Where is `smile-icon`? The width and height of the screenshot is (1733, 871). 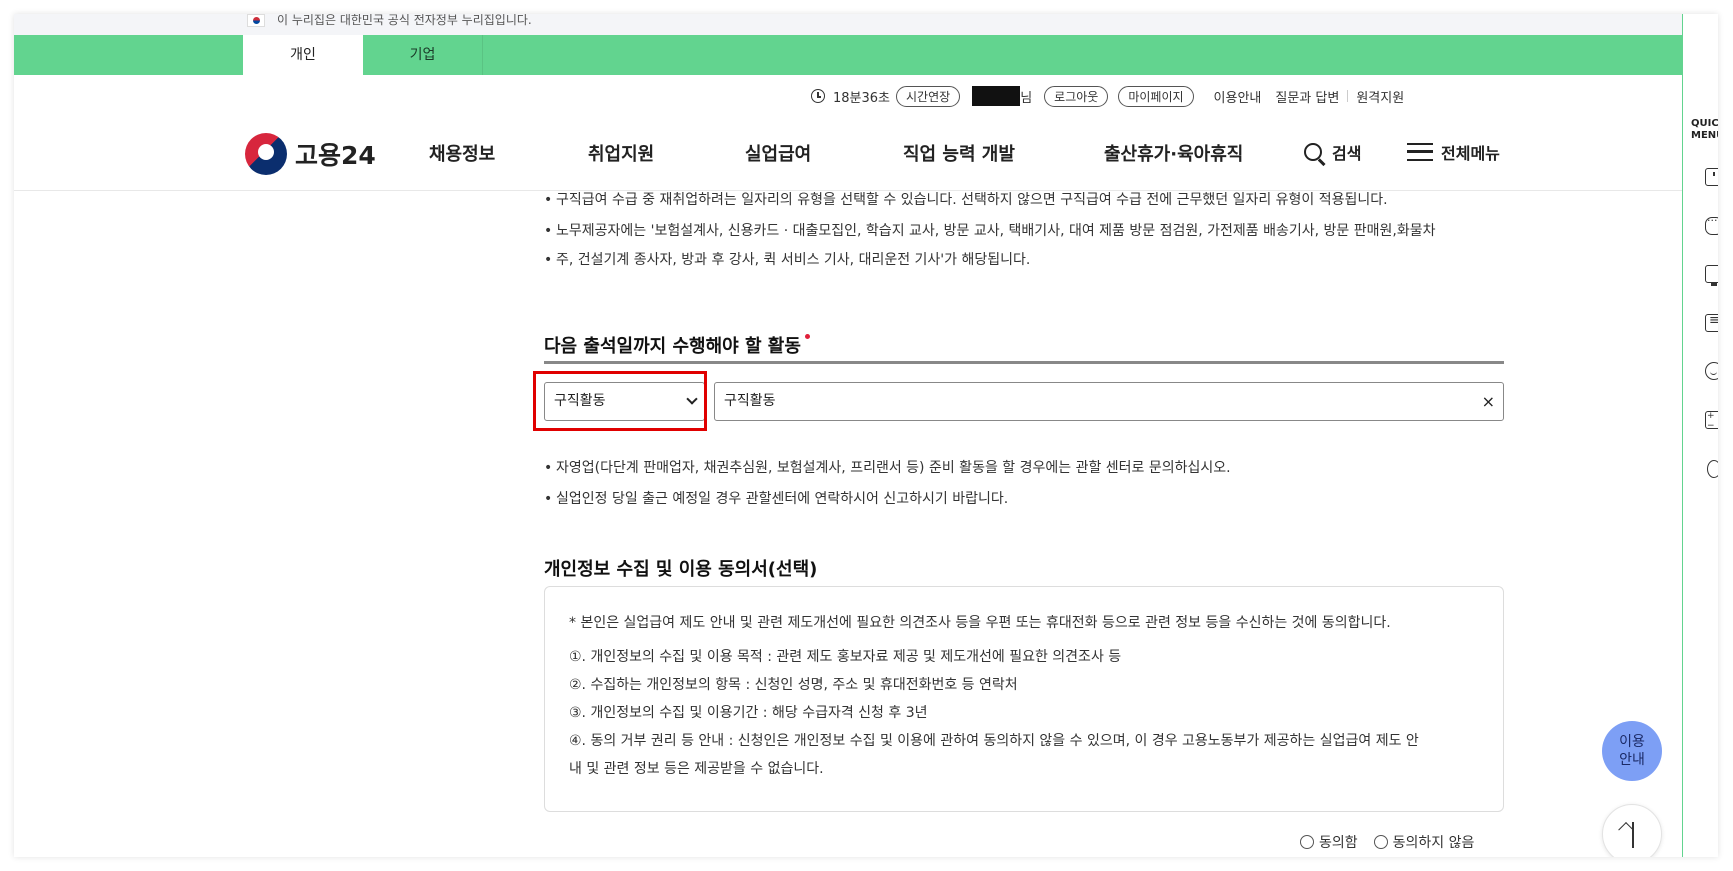 smile-icon is located at coordinates (1711, 371).